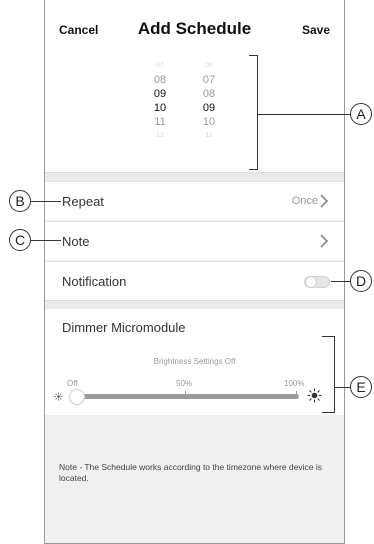 Image resolution: width=374 pixels, height=544 pixels. I want to click on repeat-value: Once, so click(304, 201).